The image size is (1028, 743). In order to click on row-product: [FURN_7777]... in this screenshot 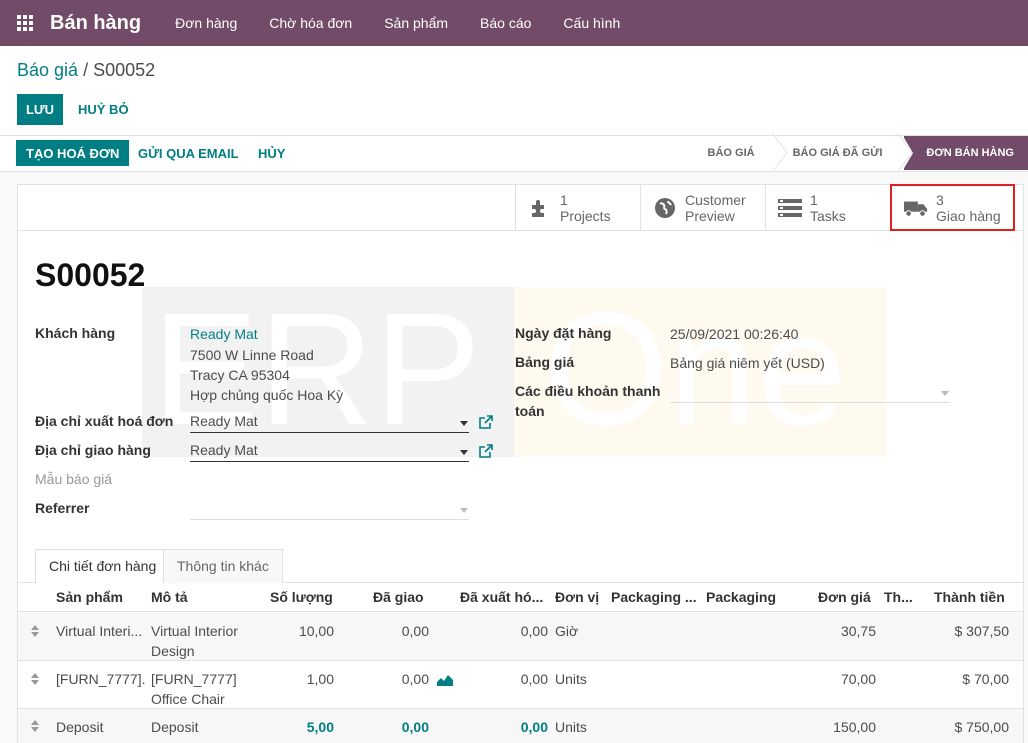, I will do `click(101, 679)`.